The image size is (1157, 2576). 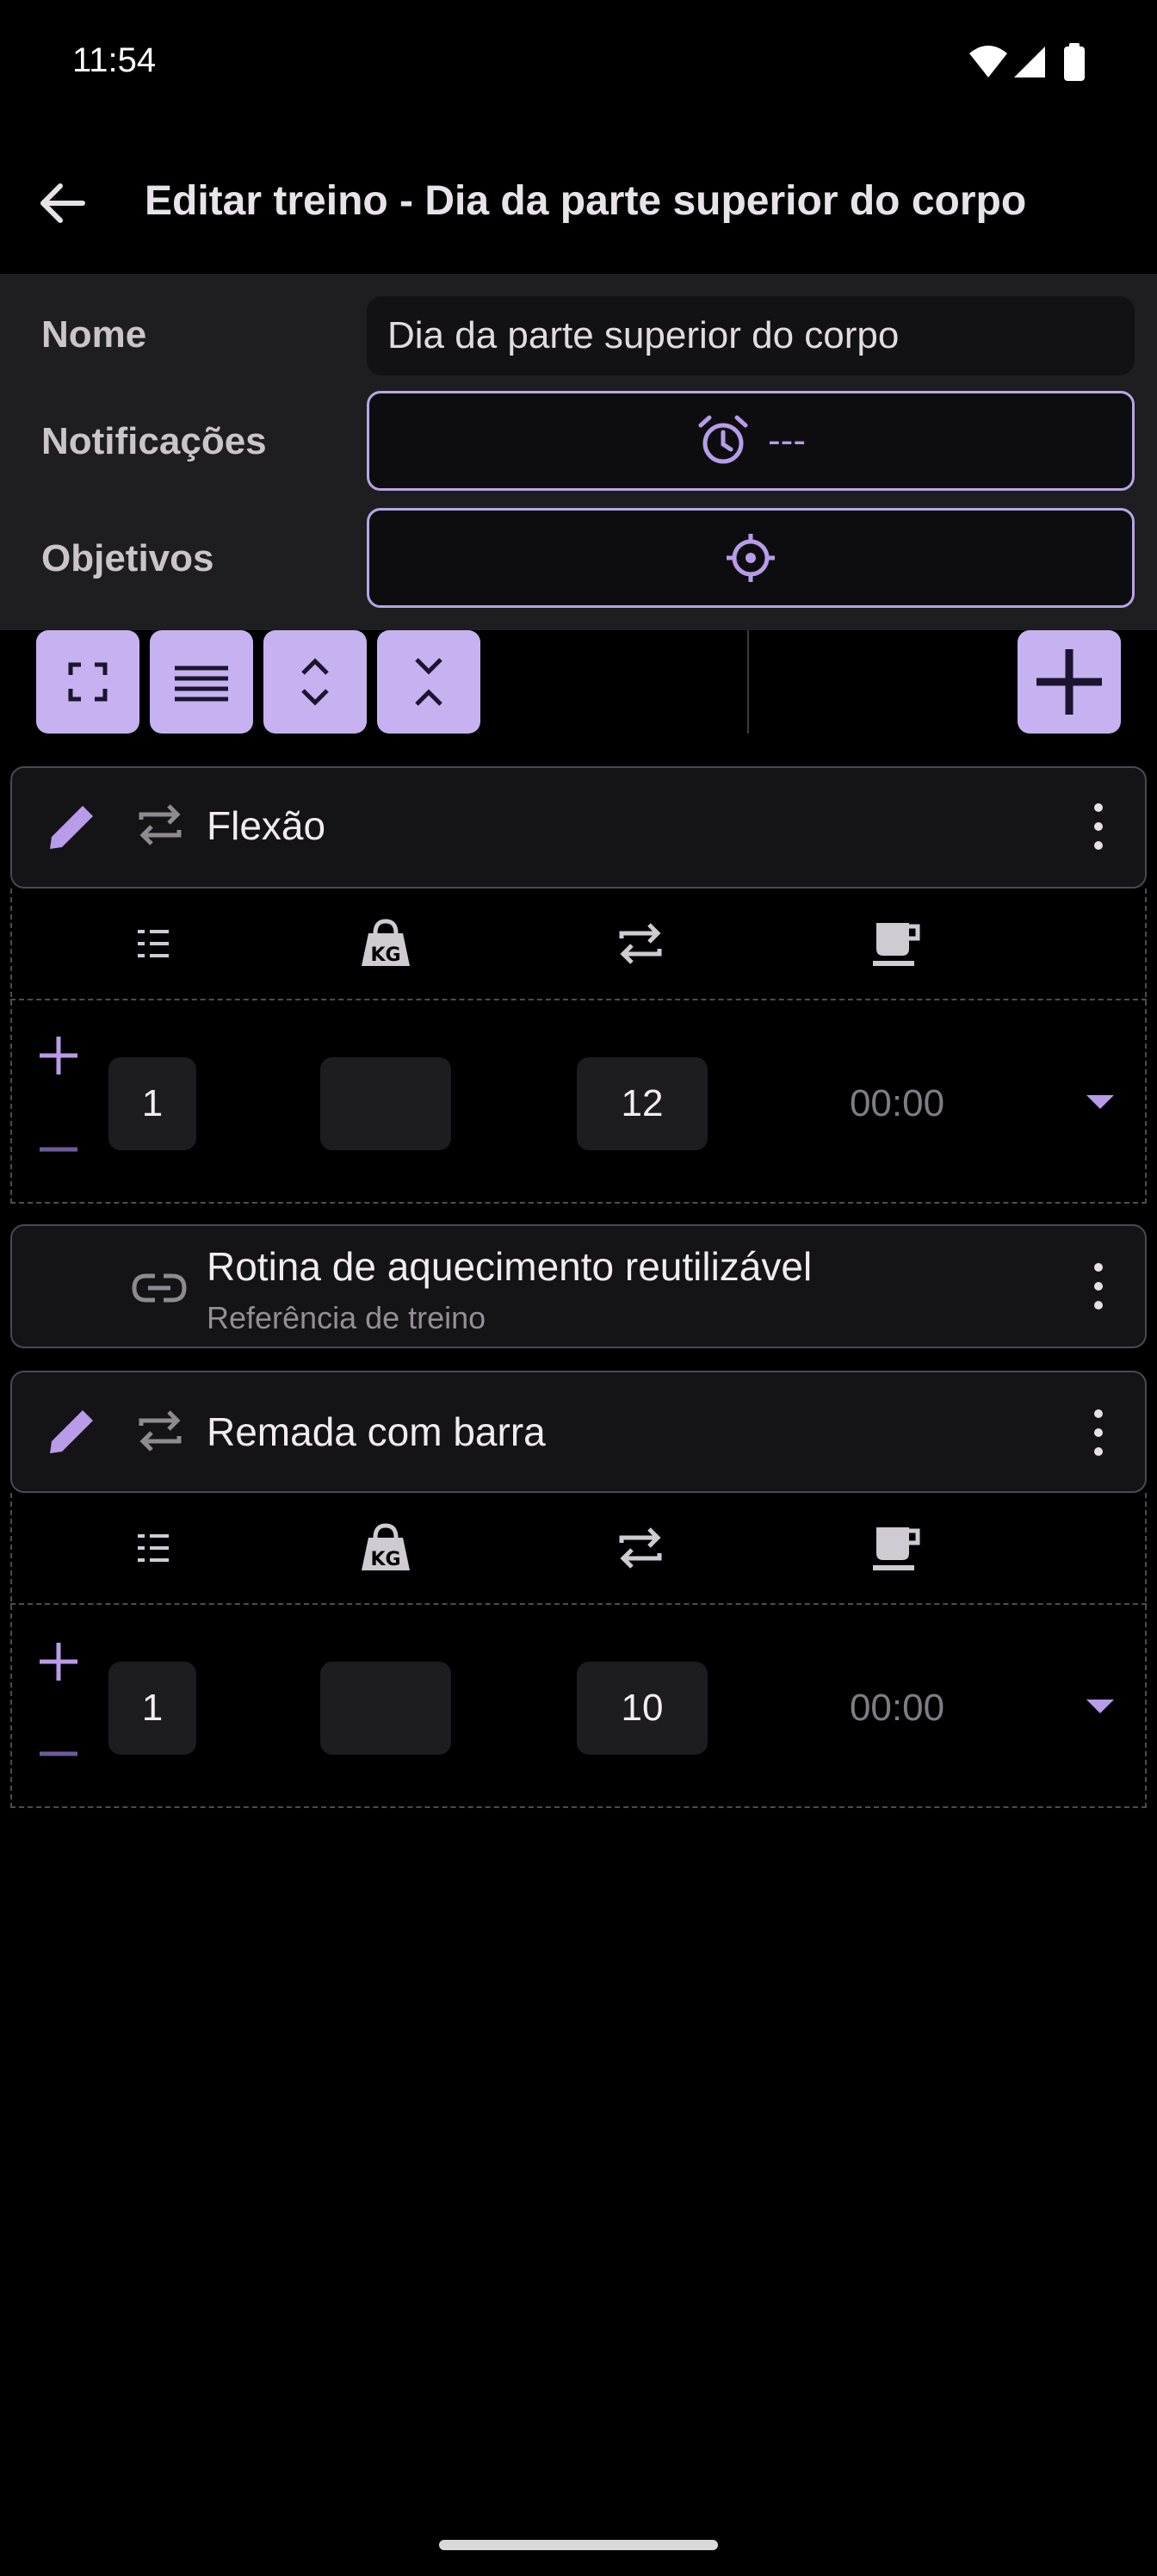 I want to click on link-icon, so click(x=159, y=1288).